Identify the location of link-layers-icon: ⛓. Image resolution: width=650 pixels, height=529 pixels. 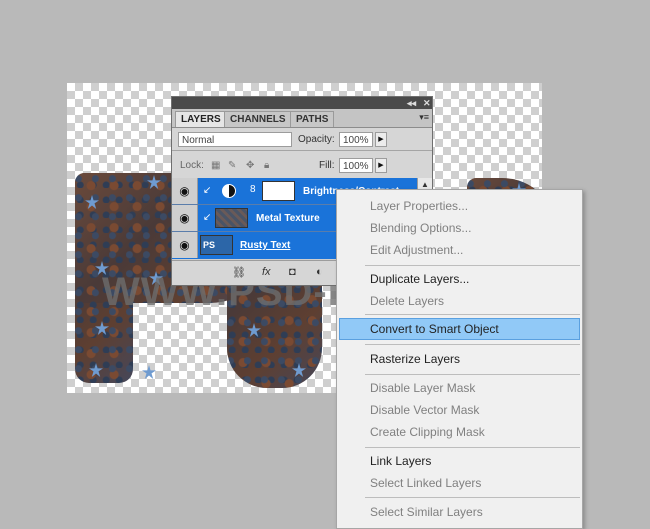
(239, 272).